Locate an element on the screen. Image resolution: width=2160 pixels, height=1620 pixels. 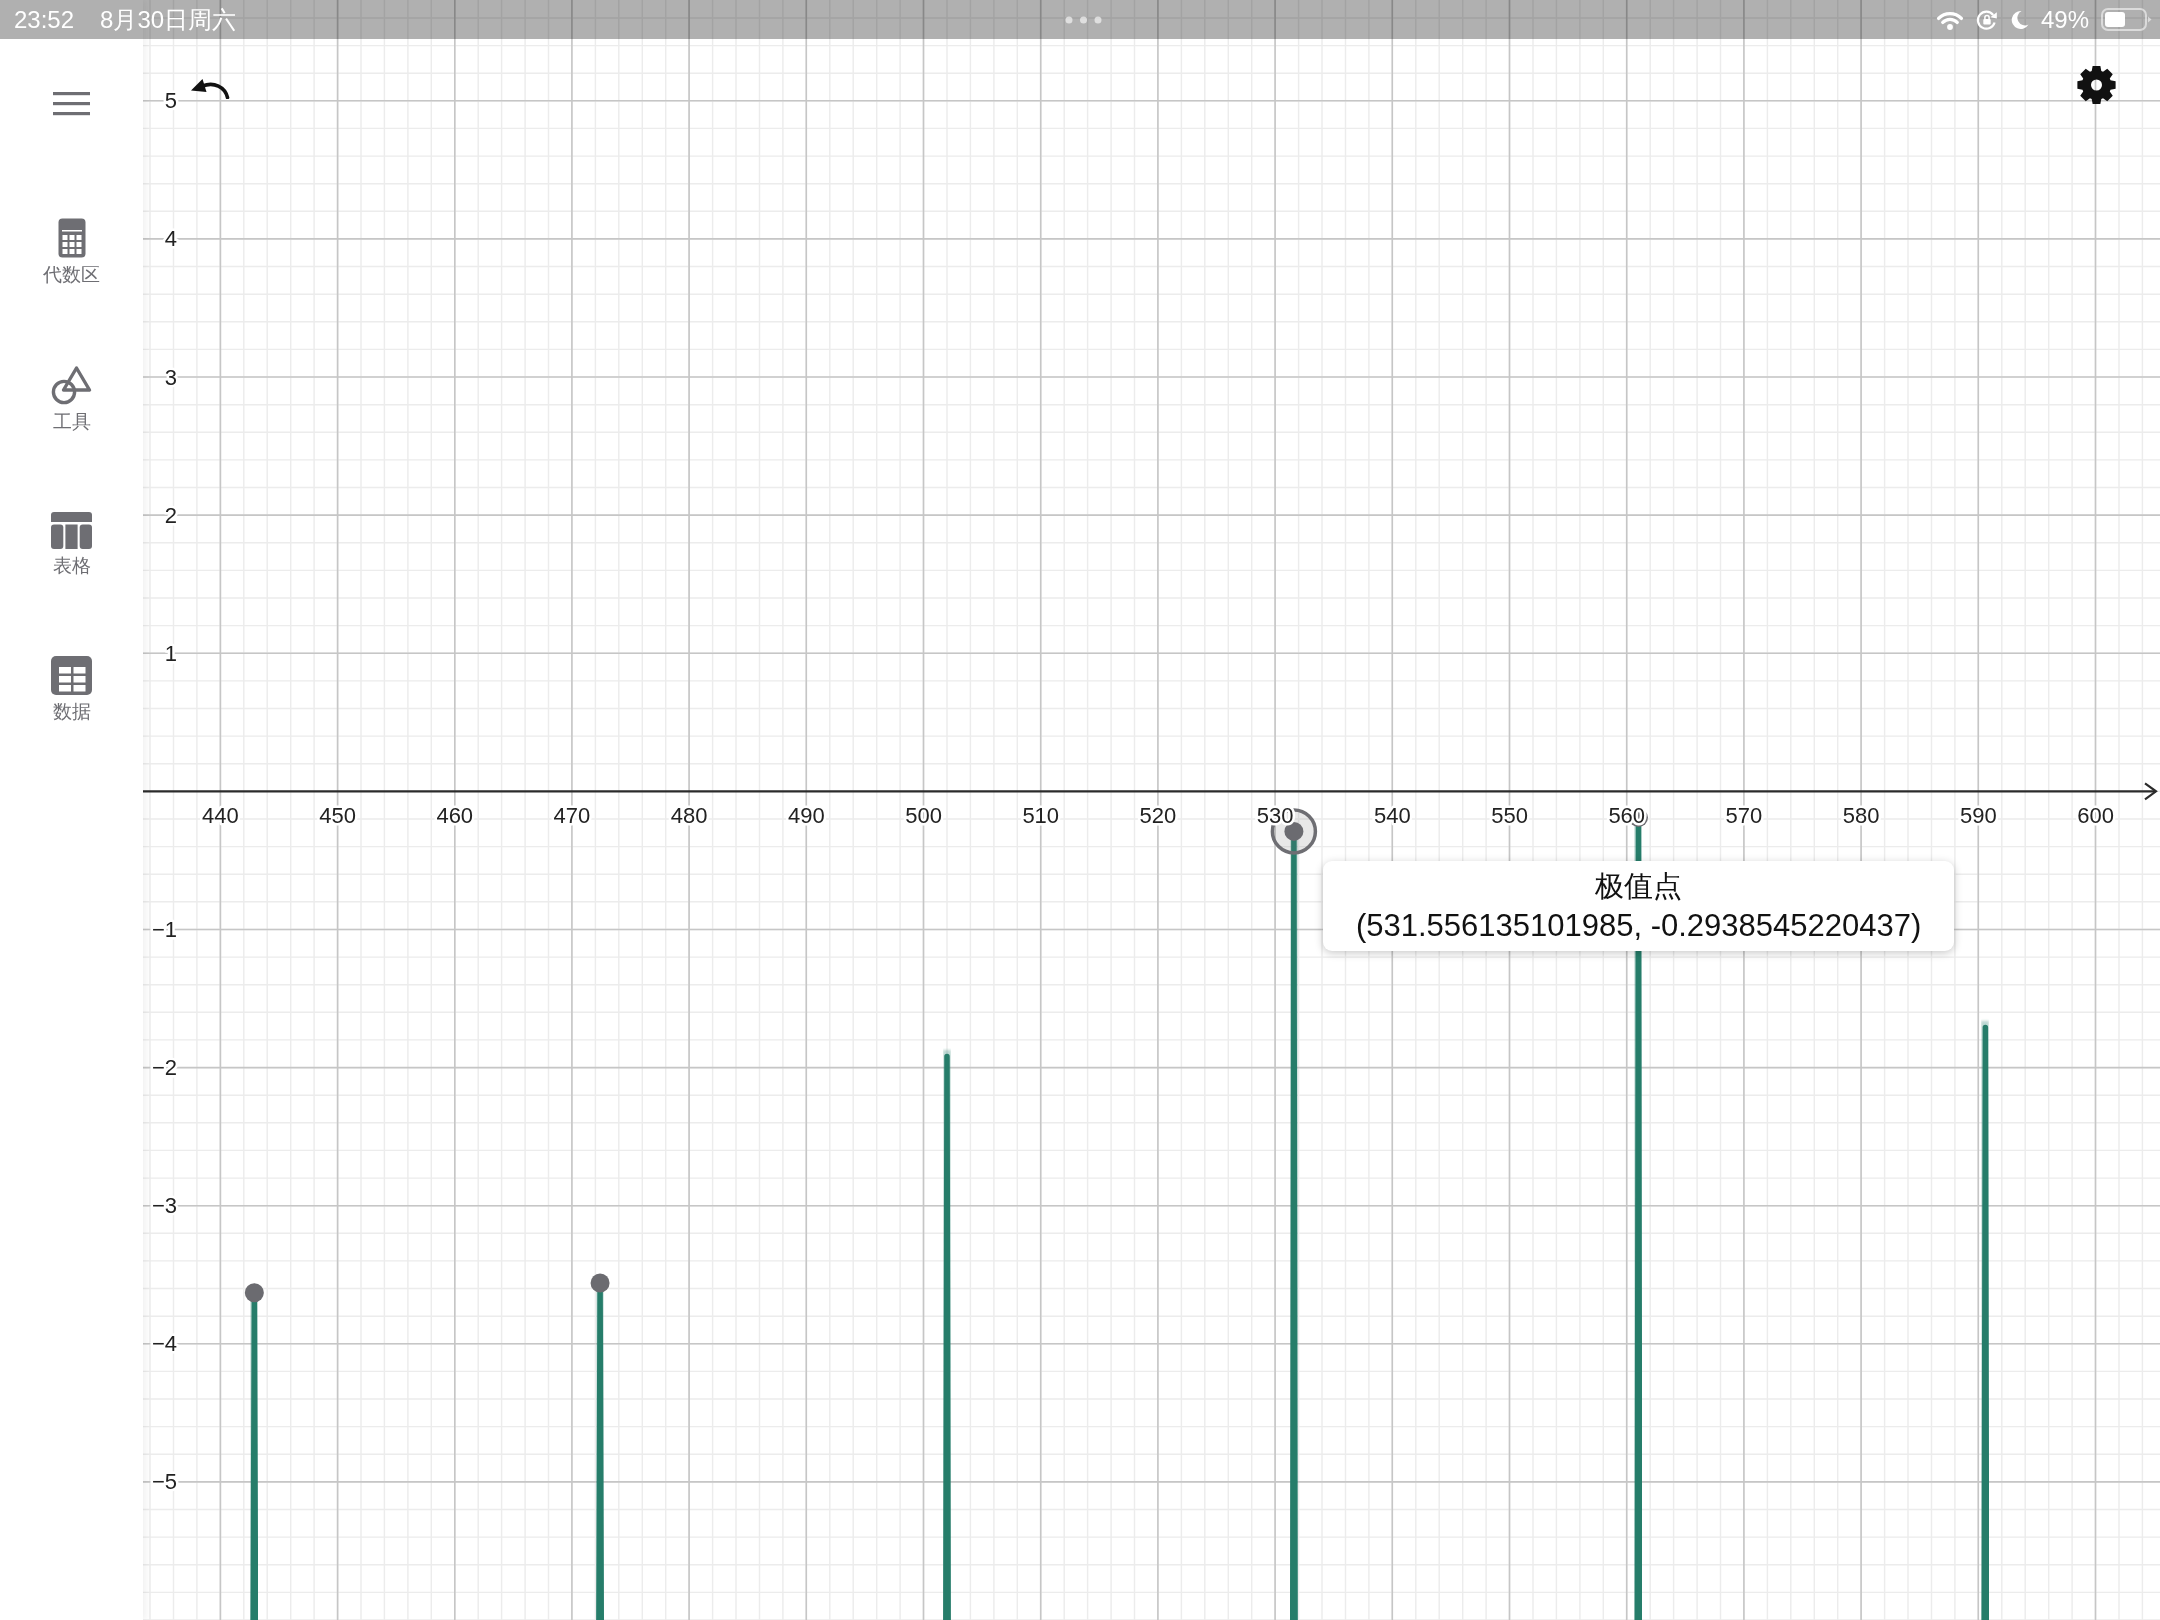
y-tick-label: −5 is located at coordinates (164, 1482).